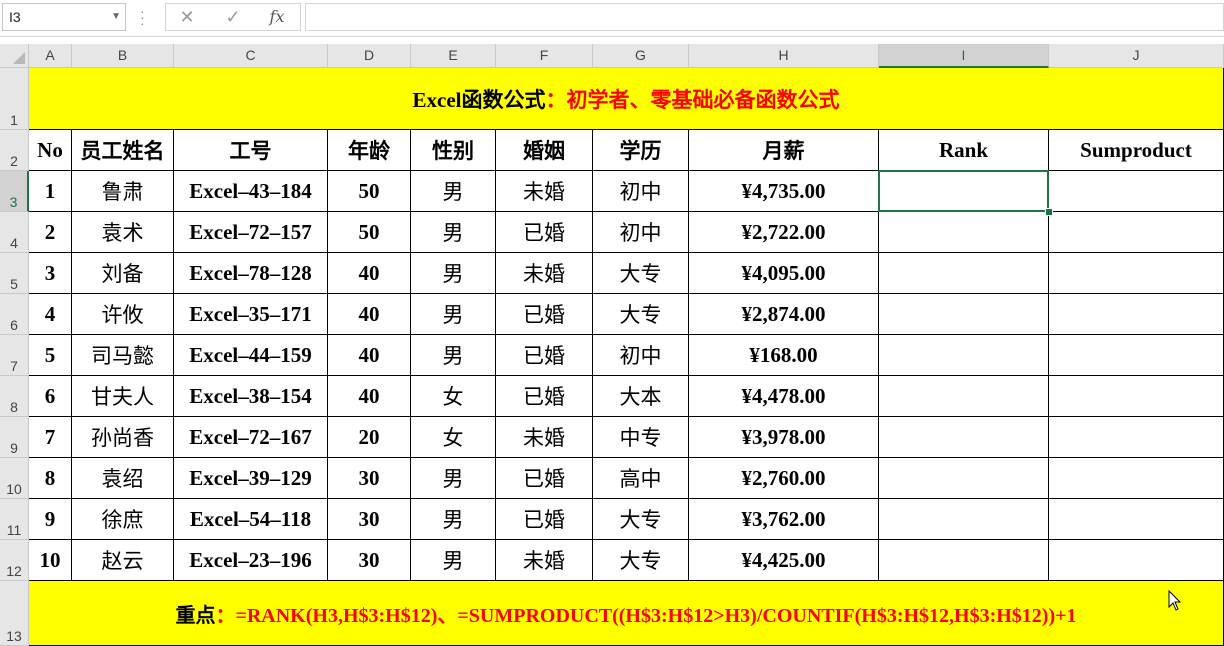  What do you see at coordinates (641, 478) in the screenshot?
I see `data-cell-g10: 高中` at bounding box center [641, 478].